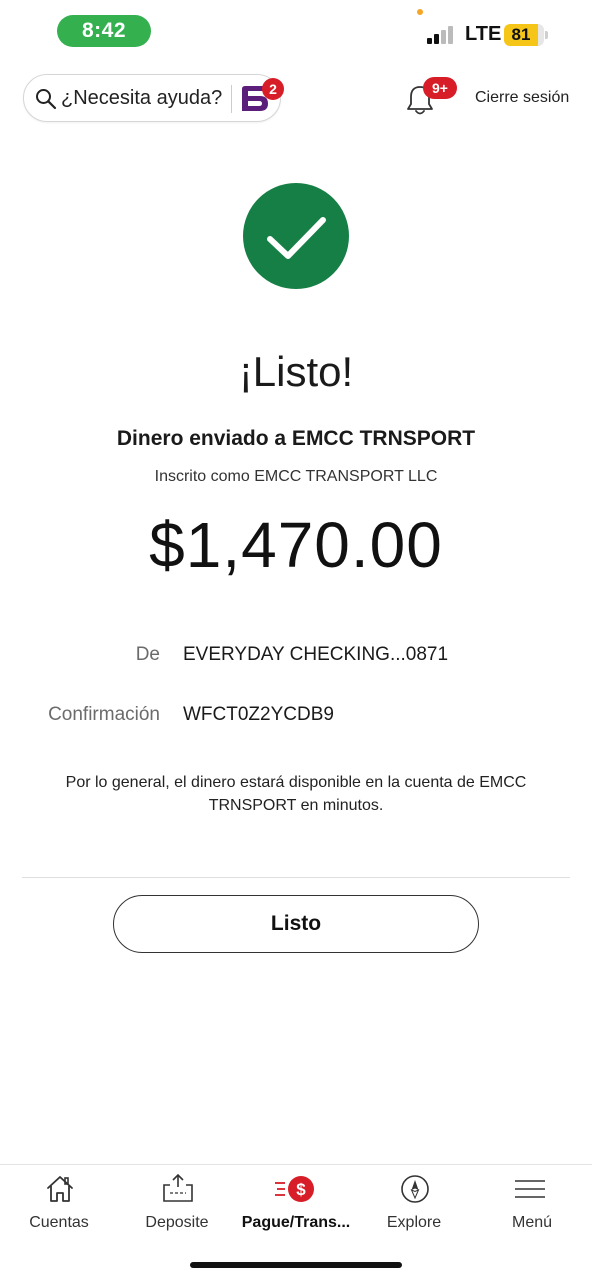 The width and height of the screenshot is (592, 1280). What do you see at coordinates (46, 99) in the screenshot?
I see `search-icon` at bounding box center [46, 99].